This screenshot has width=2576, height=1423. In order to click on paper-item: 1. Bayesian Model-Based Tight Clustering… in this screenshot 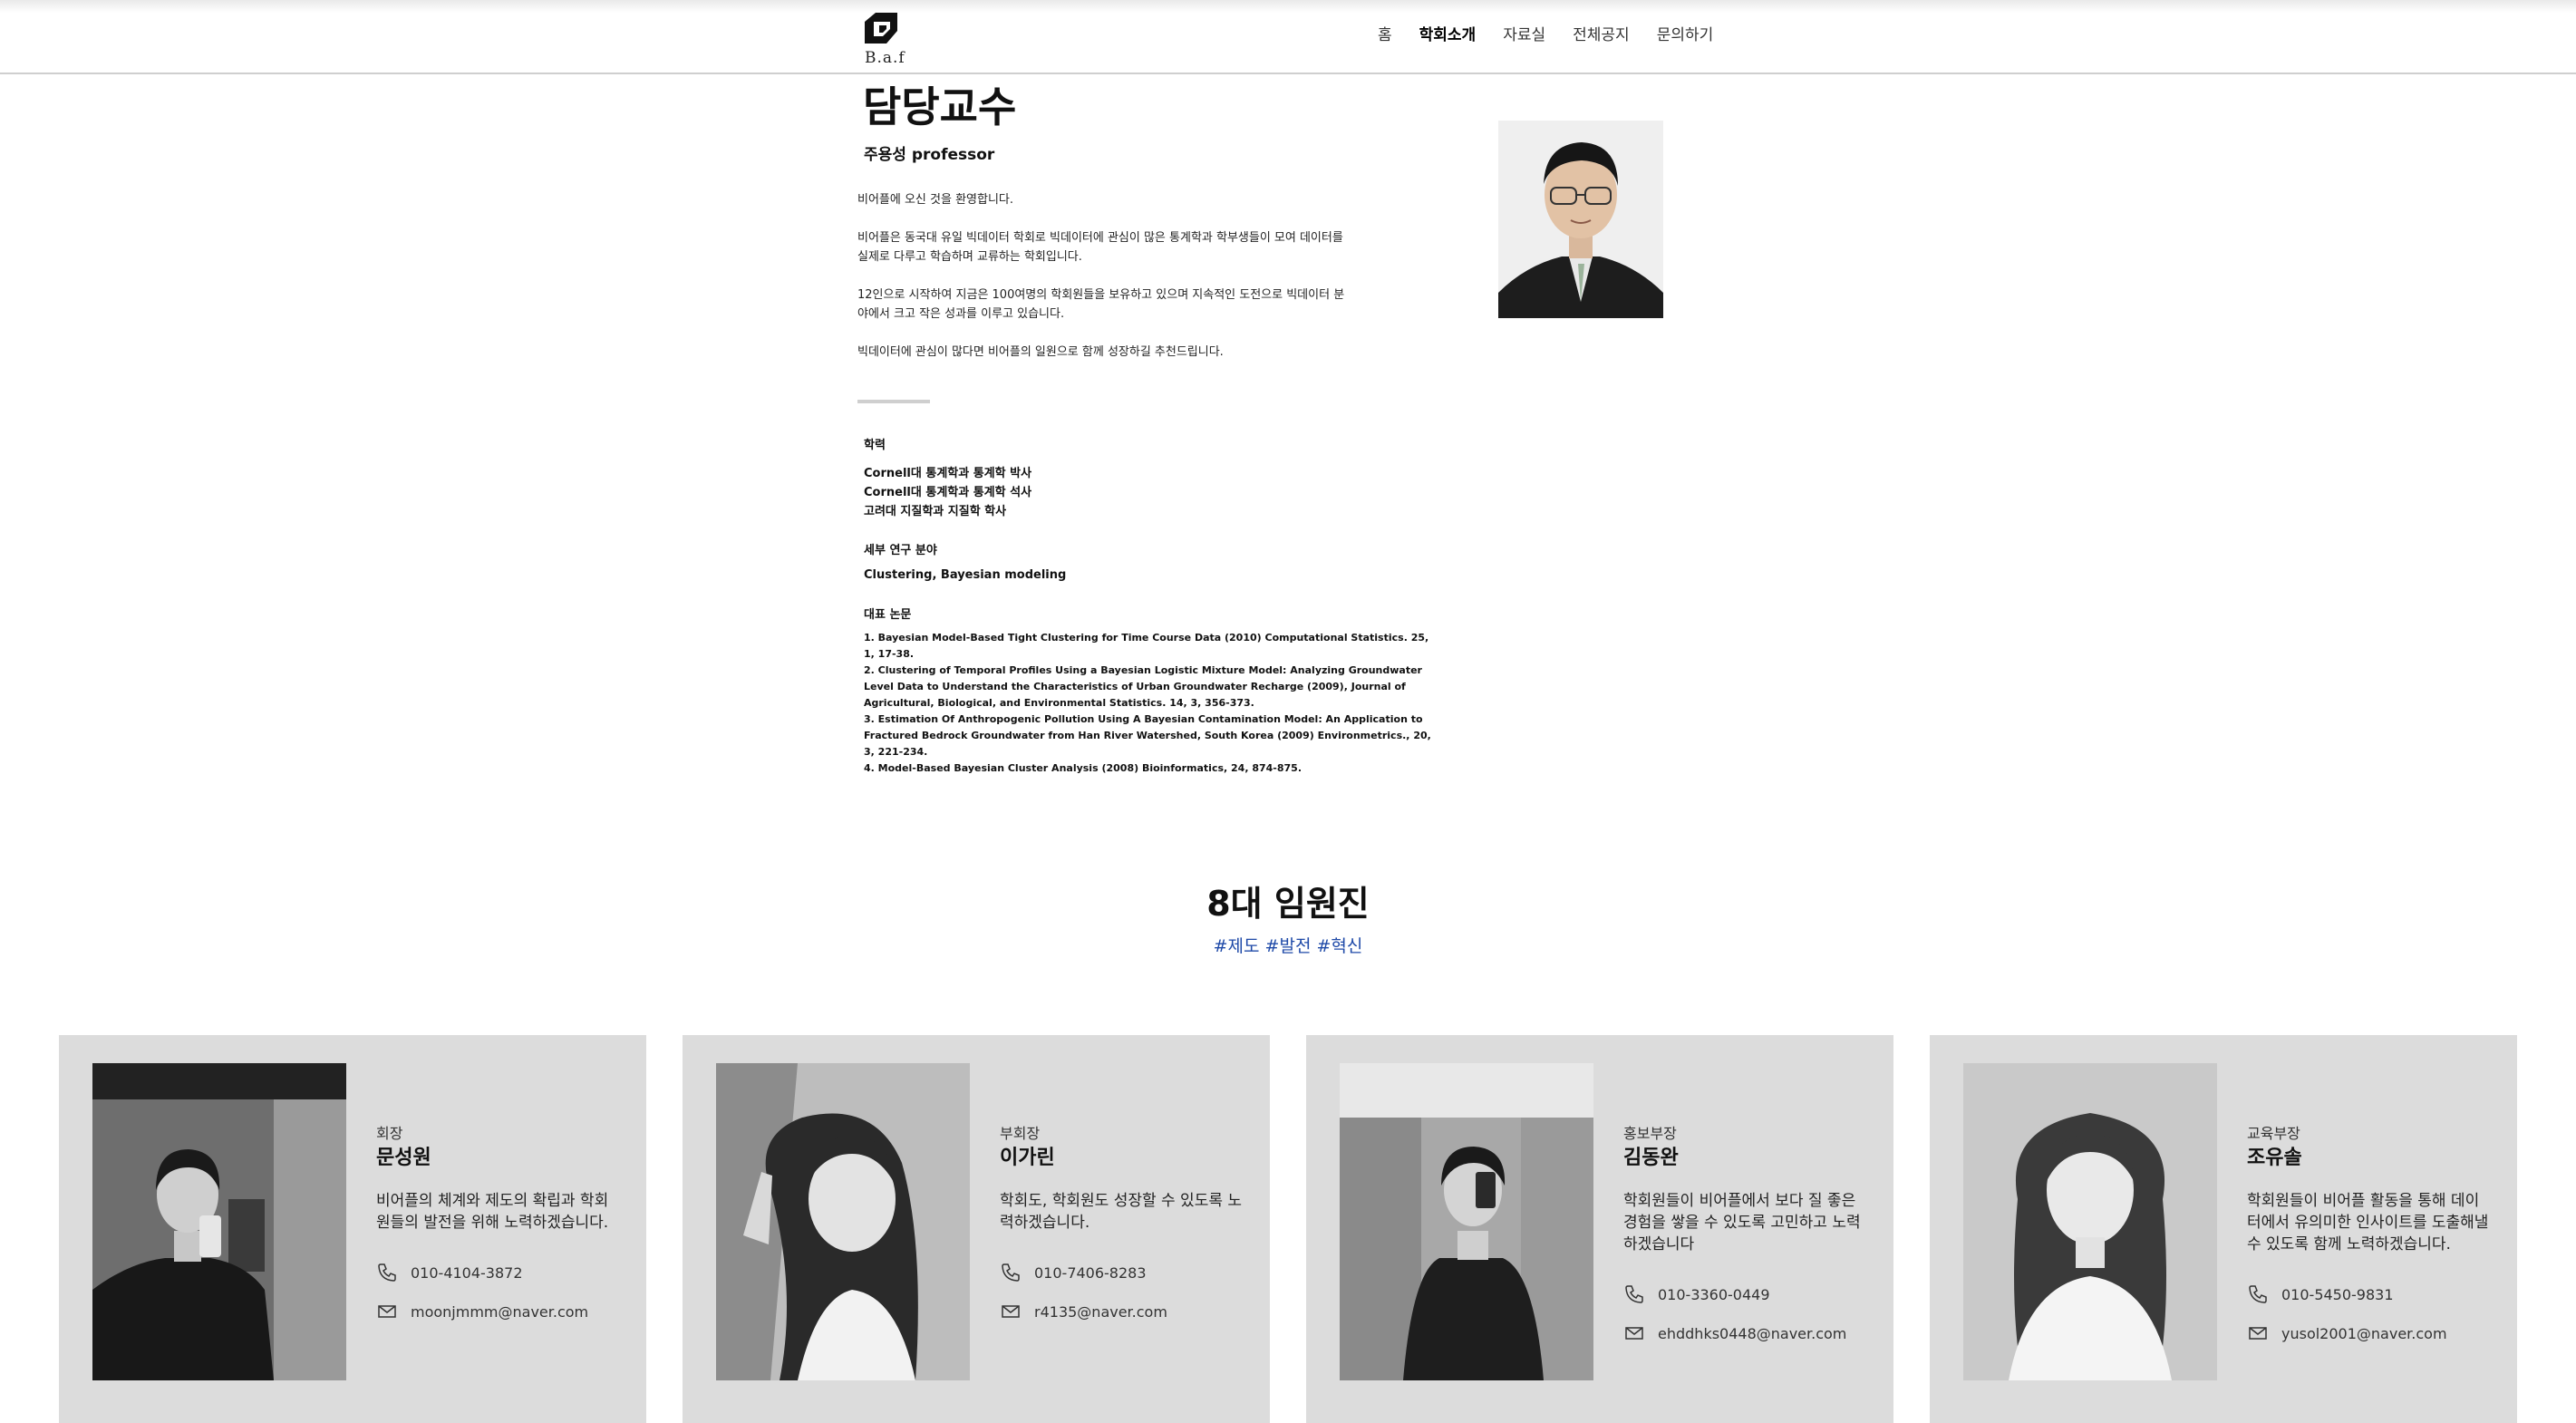, I will do `click(1146, 646)`.